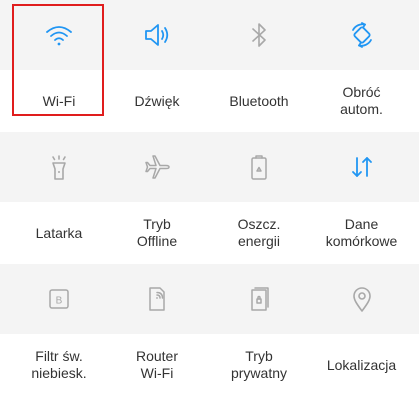  I want to click on tile-location-button, so click(361, 299).